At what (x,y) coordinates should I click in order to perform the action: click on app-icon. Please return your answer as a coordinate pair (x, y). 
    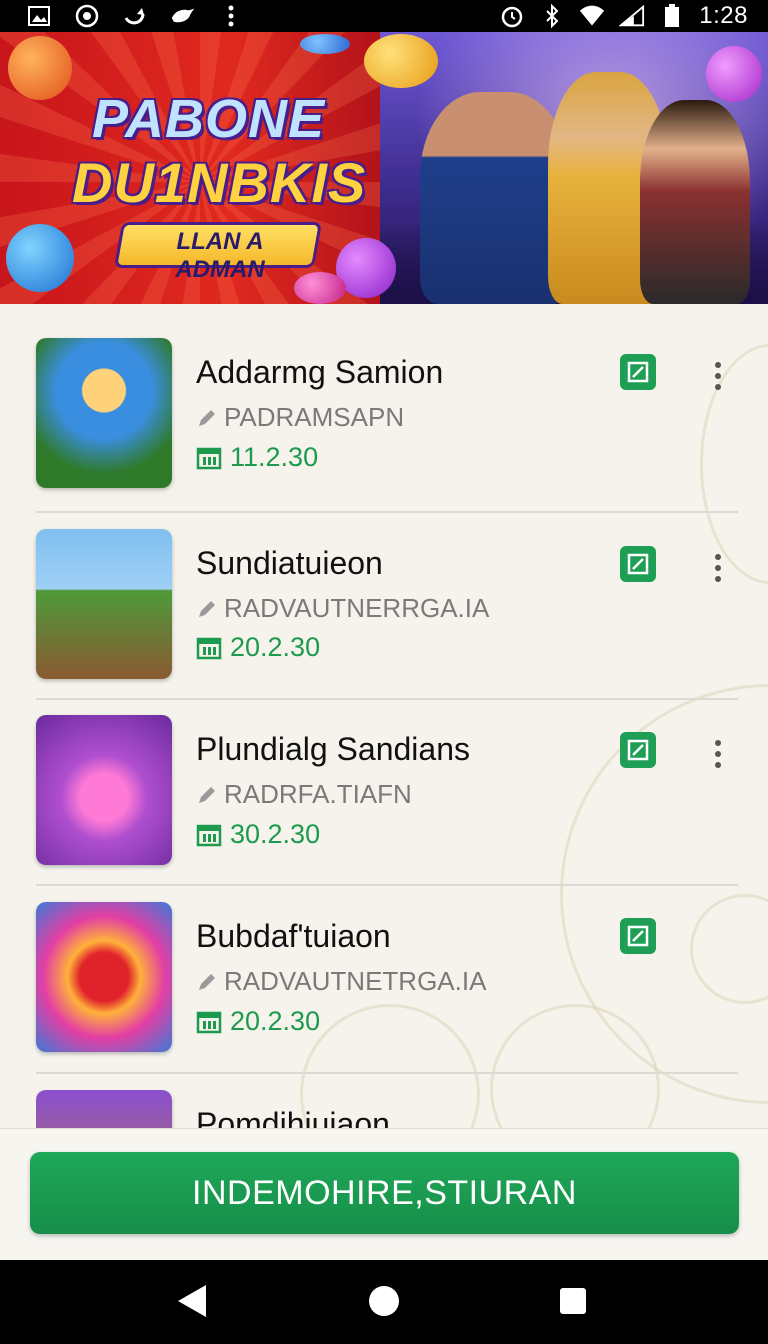
    Looking at the image, I should click on (87, 16).